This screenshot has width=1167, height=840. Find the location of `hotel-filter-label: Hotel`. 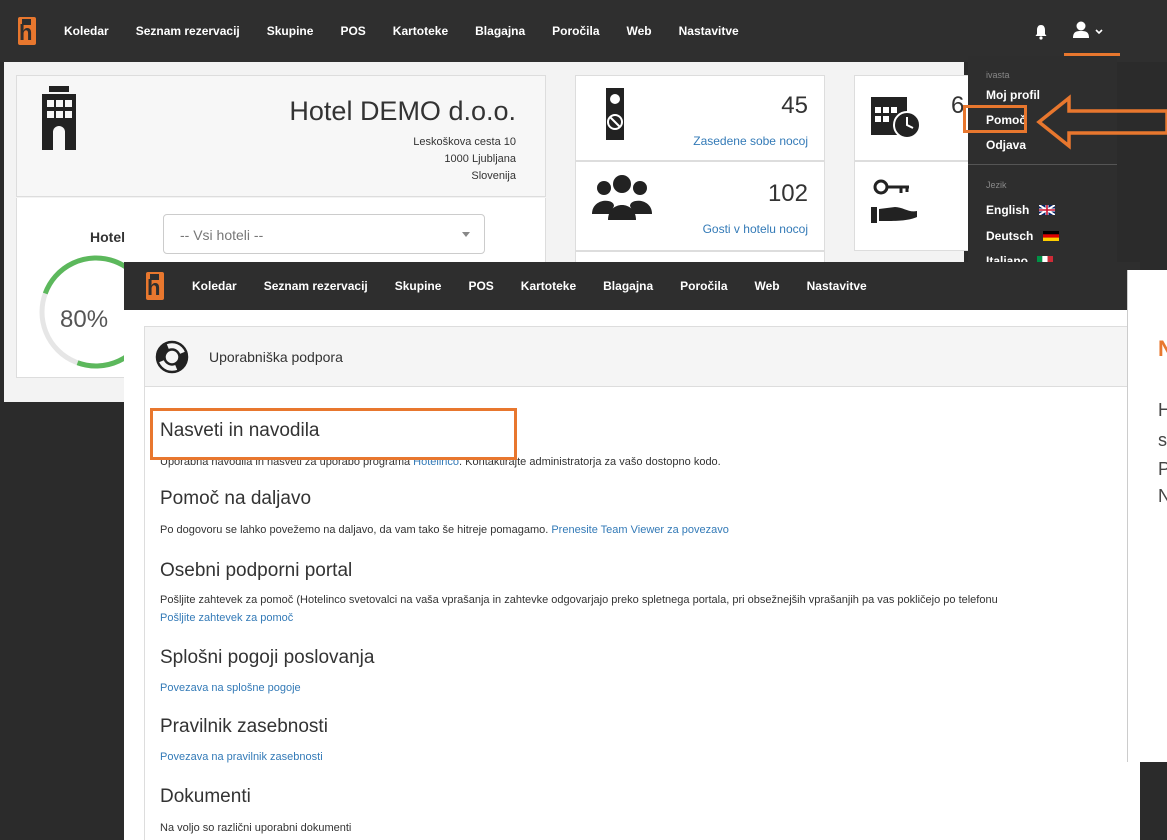

hotel-filter-label: Hotel is located at coordinates (107, 237).